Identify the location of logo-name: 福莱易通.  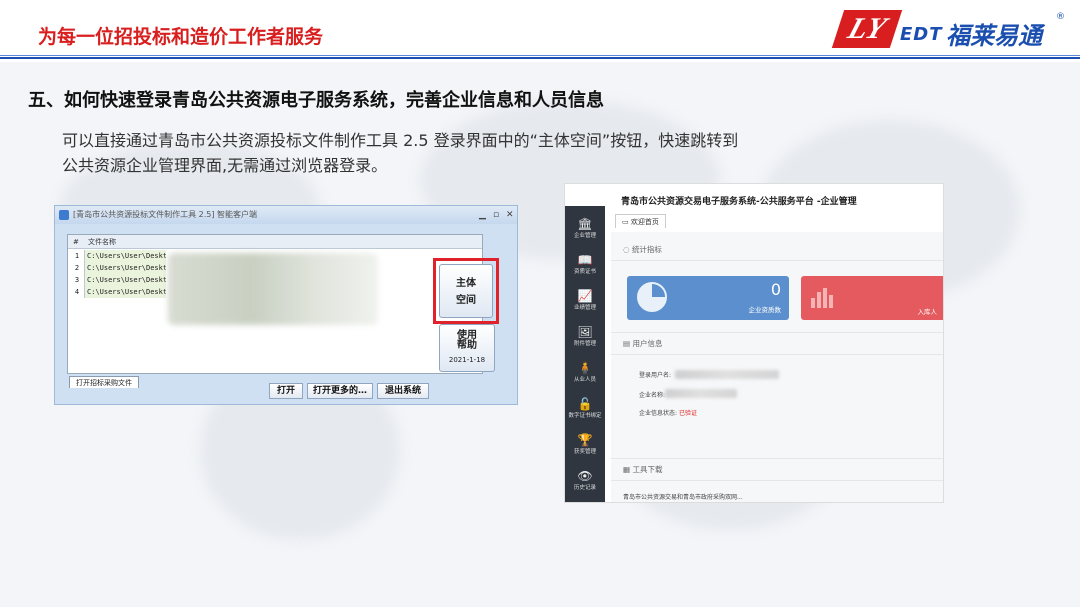
(994, 36).